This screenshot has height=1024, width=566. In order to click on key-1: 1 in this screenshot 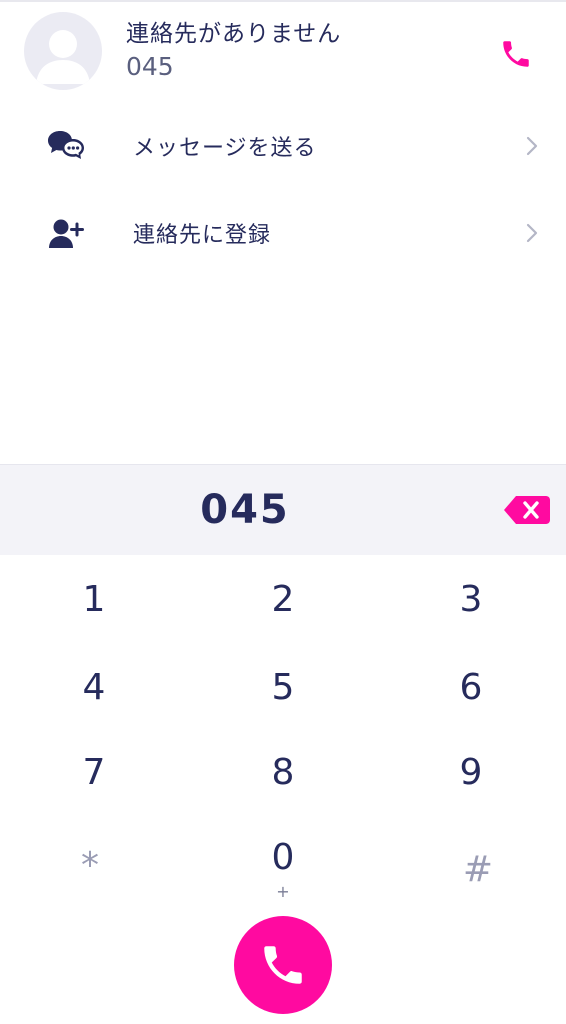, I will do `click(94, 600)`.